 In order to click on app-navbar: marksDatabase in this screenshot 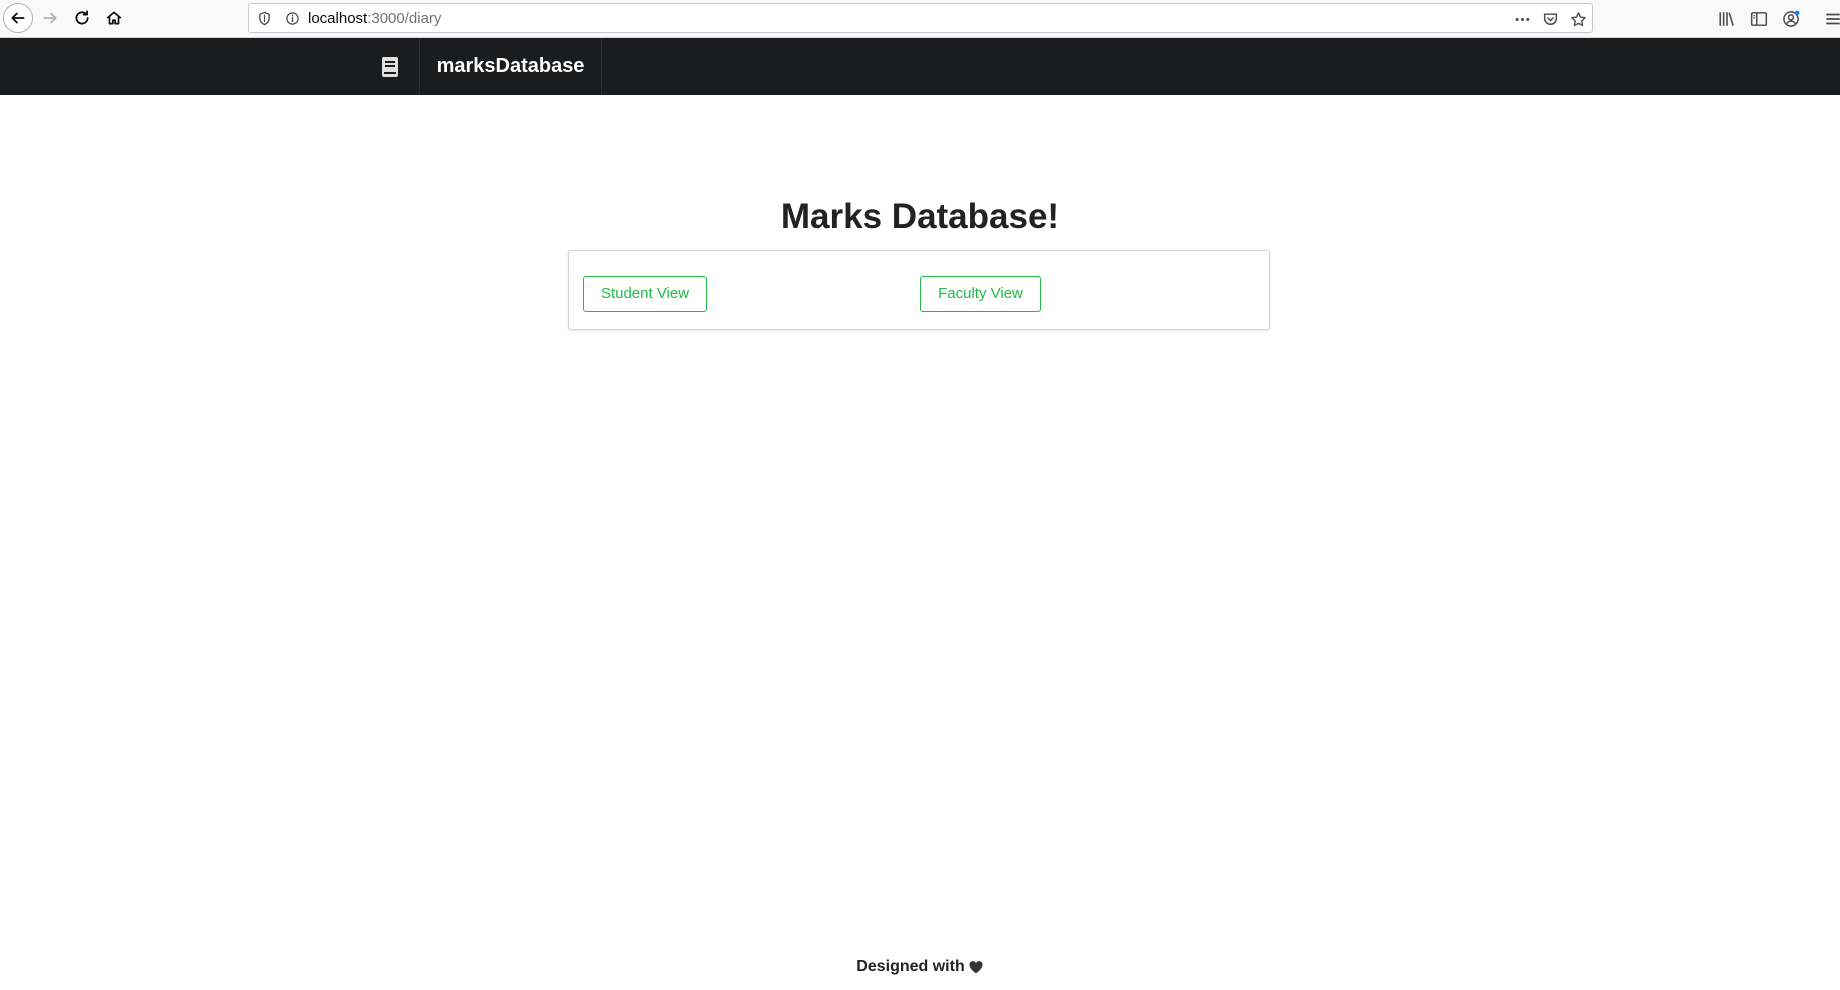, I will do `click(920, 66)`.